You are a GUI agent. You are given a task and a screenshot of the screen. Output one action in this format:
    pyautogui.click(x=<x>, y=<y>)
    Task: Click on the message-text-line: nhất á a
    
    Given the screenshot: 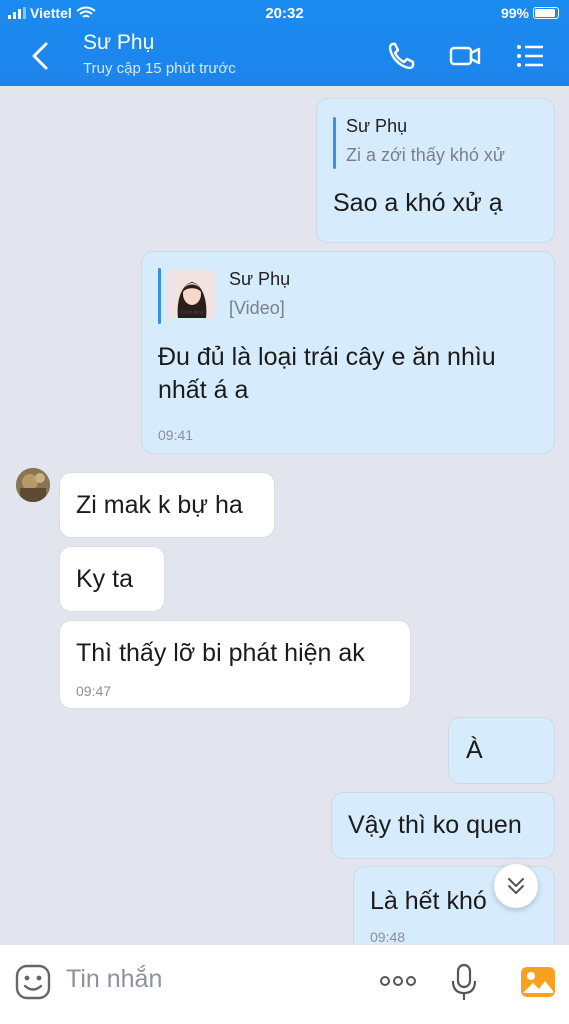 What is the action you would take?
    pyautogui.click(x=203, y=390)
    